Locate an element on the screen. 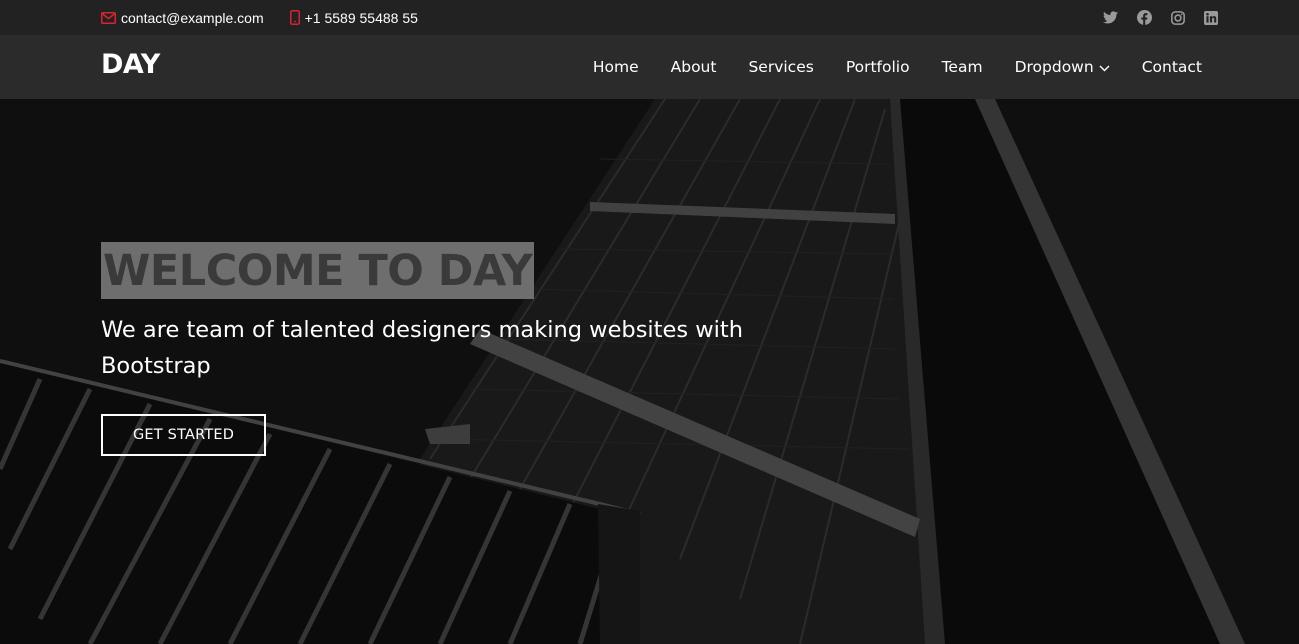  nav-home: Home is located at coordinates (616, 67).